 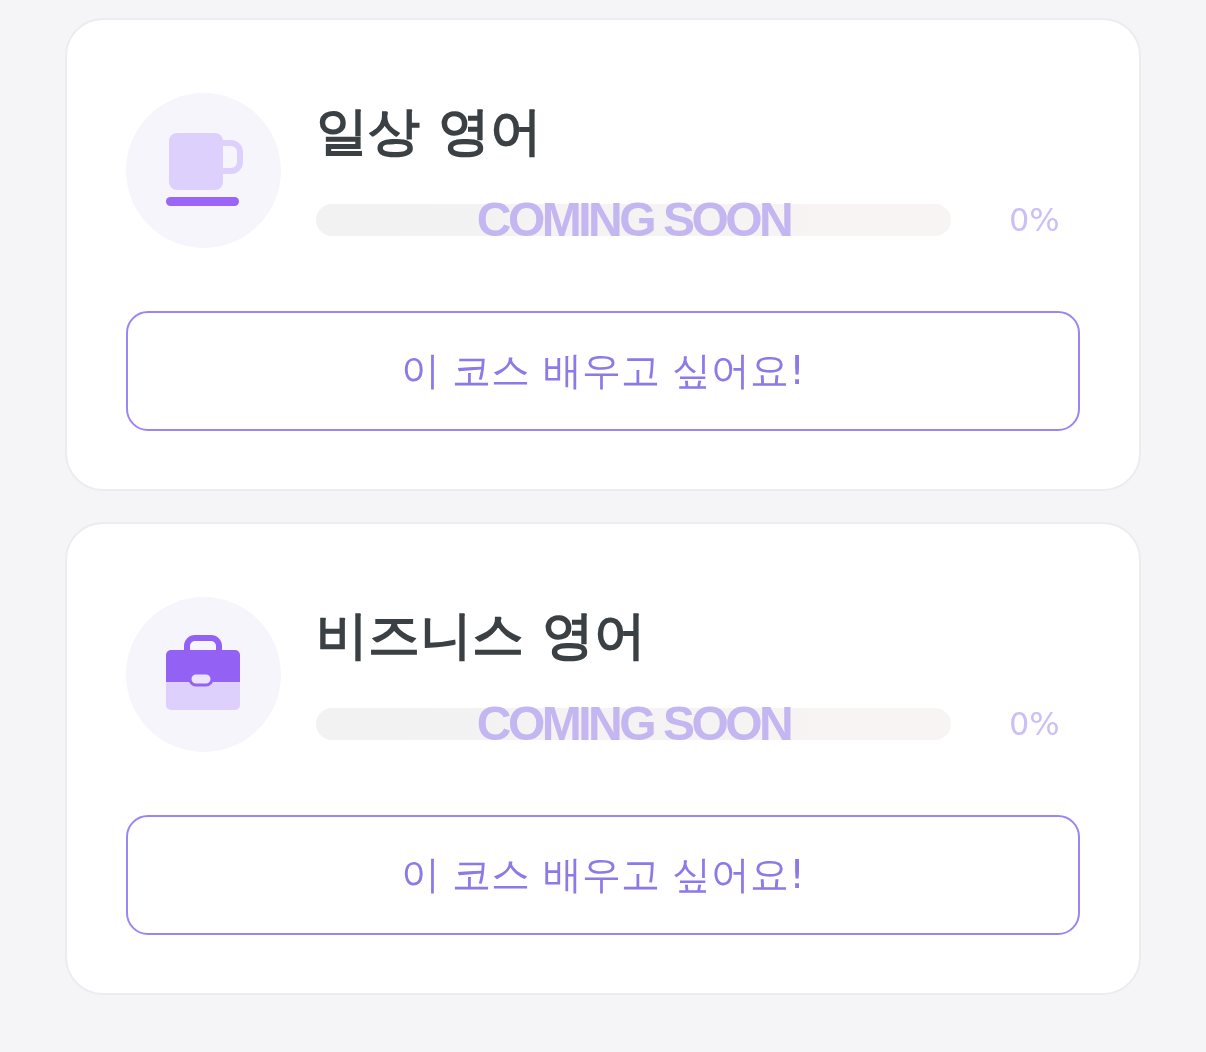 What do you see at coordinates (482, 635) in the screenshot?
I see `course-title: 비즈니스 영어` at bounding box center [482, 635].